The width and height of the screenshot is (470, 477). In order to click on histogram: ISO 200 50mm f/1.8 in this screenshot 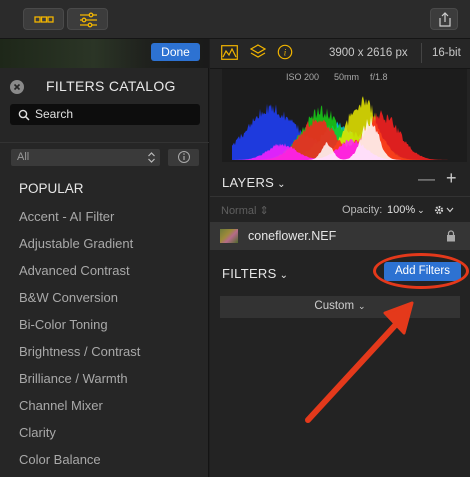, I will do `click(344, 115)`.